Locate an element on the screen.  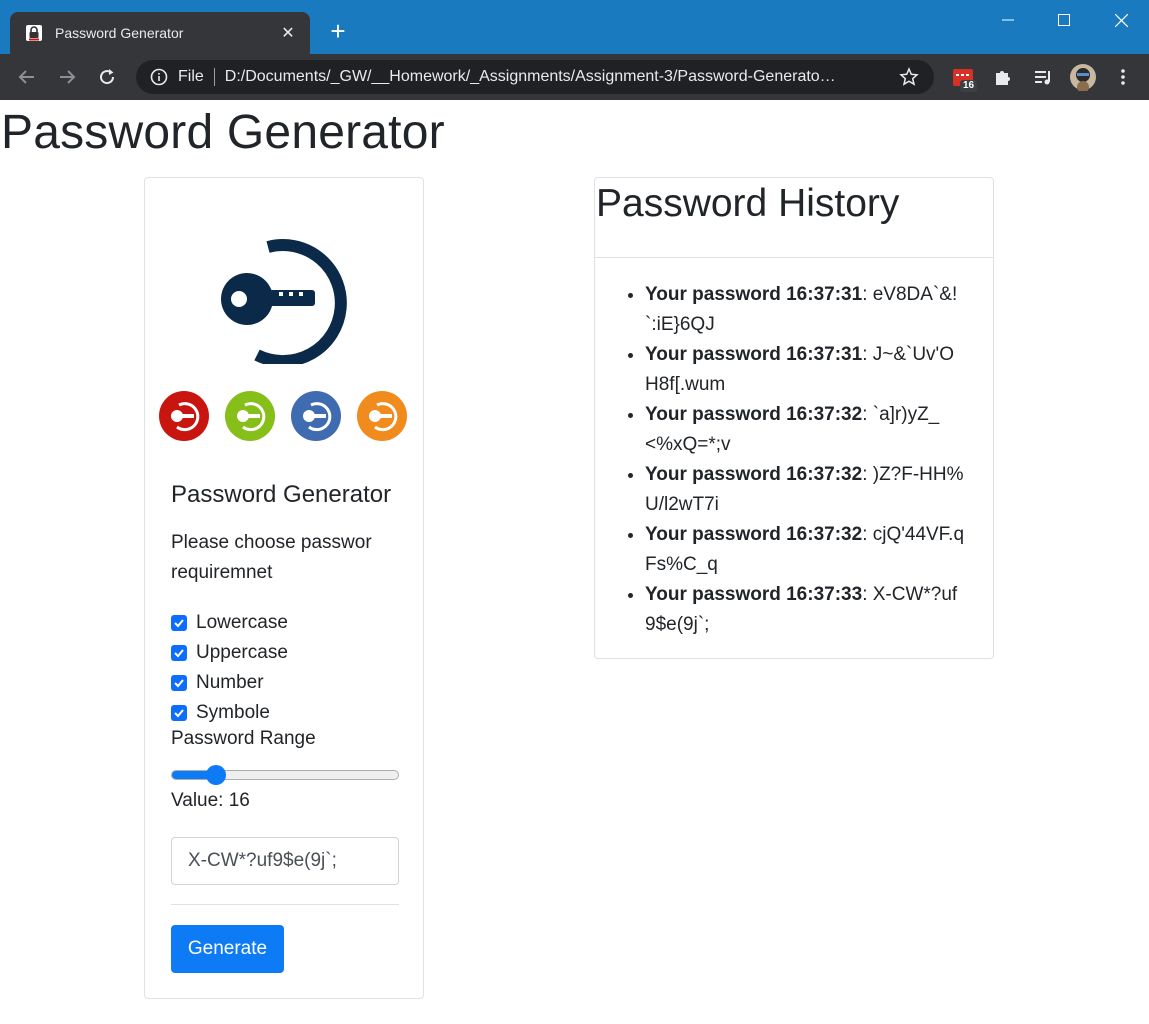
slider-thumb is located at coordinates (216, 775).